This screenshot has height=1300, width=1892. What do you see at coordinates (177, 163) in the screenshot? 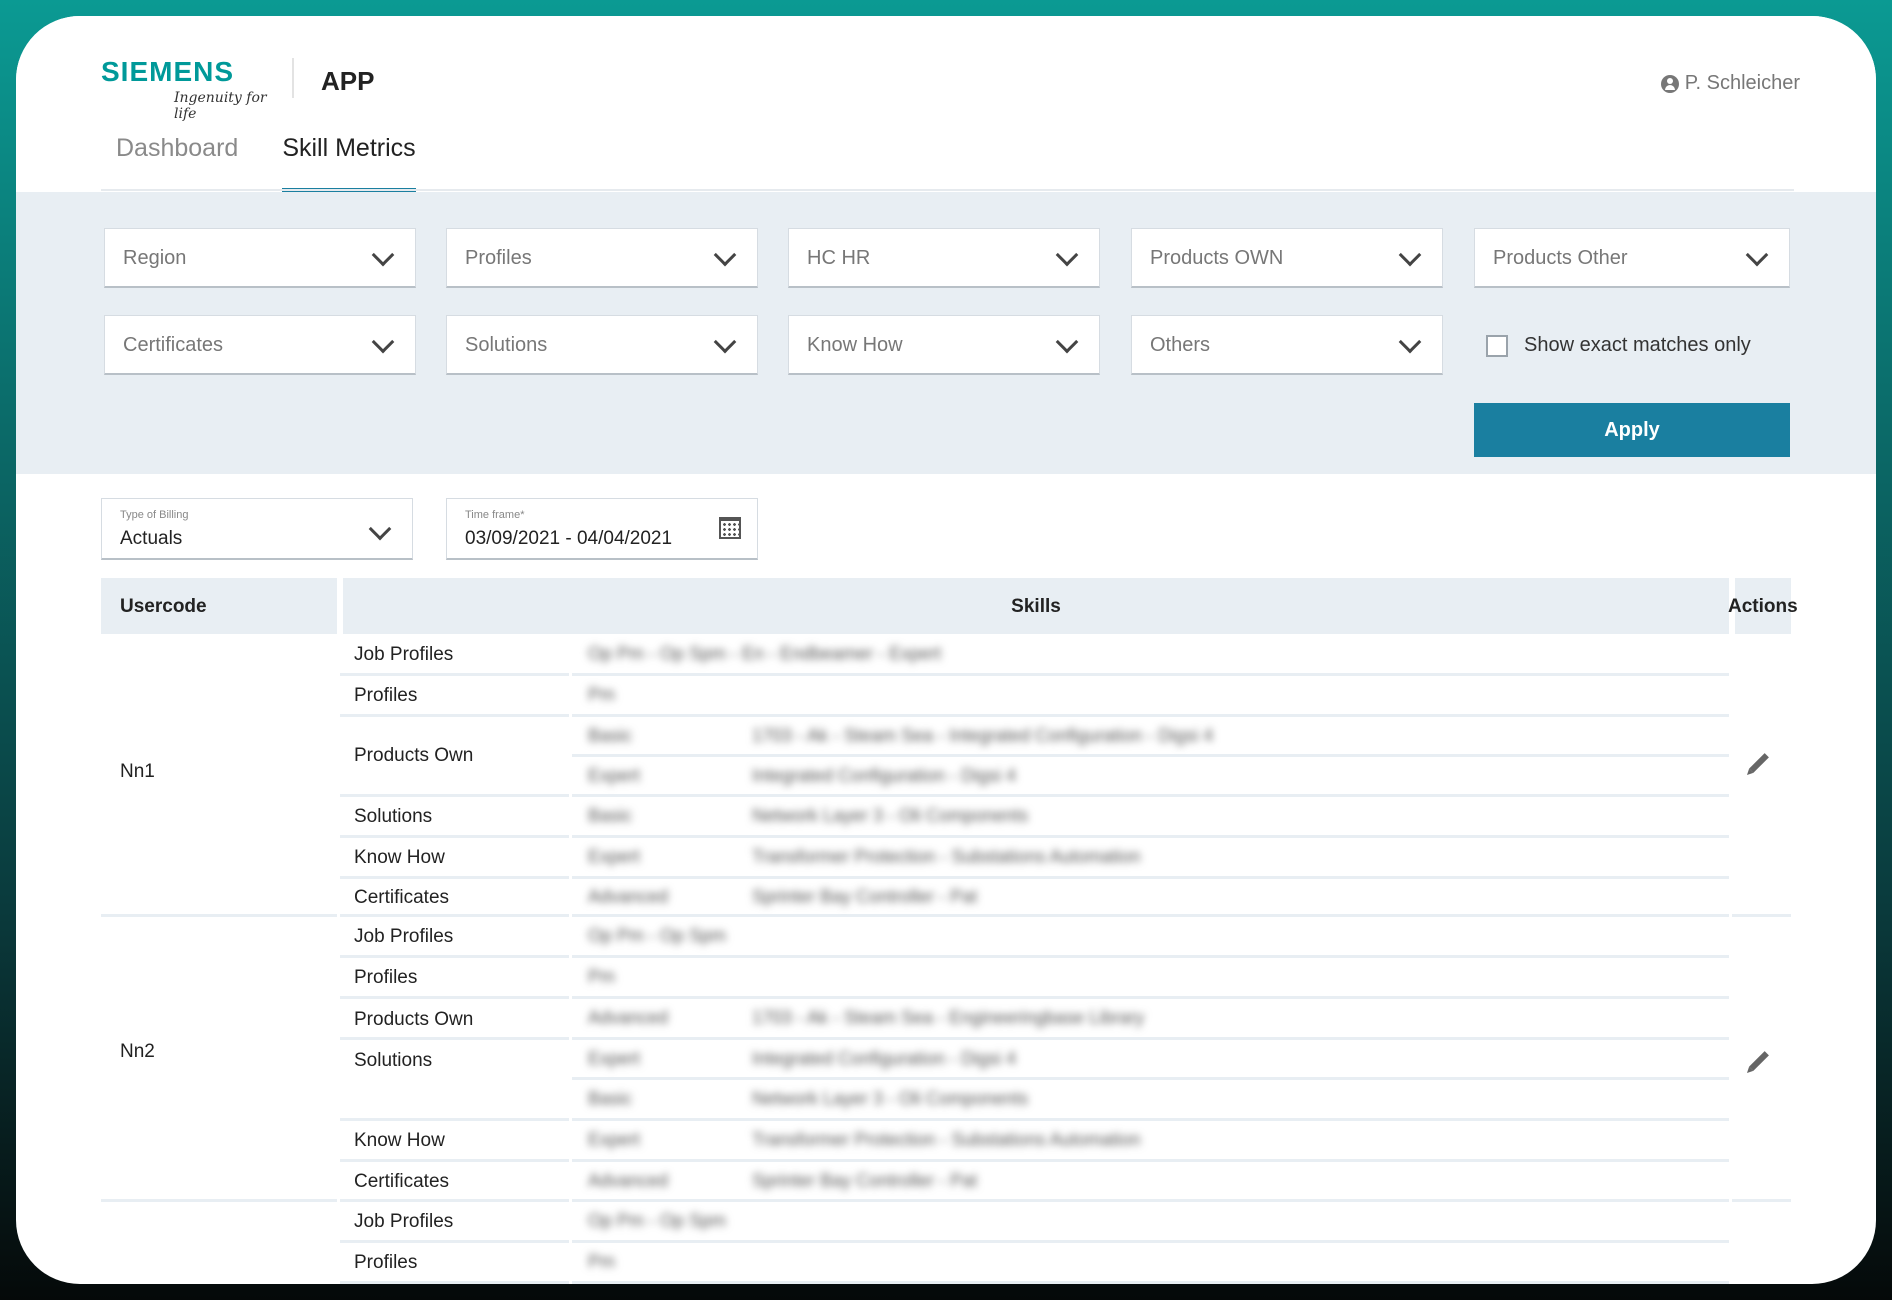
I see `tab-dashboard: Dashboard` at bounding box center [177, 163].